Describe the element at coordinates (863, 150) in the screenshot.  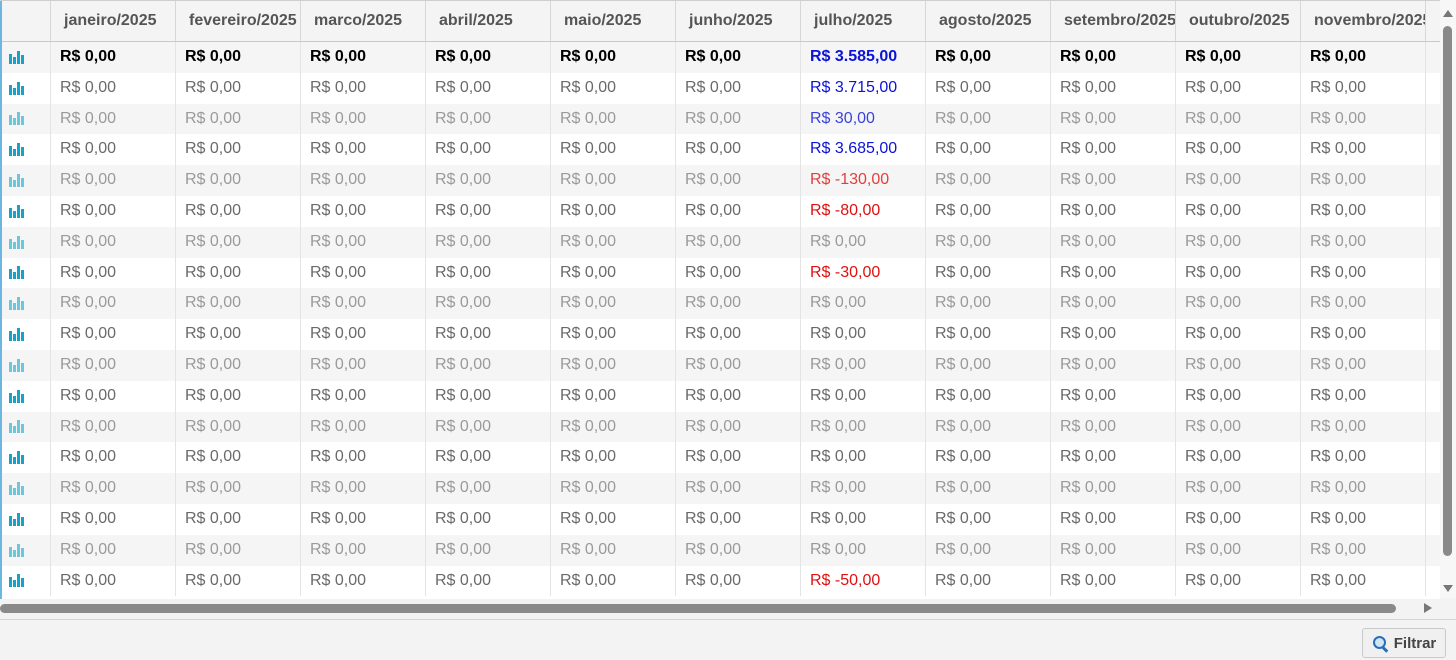
I see `table-cell: R$ 3.685,00` at that location.